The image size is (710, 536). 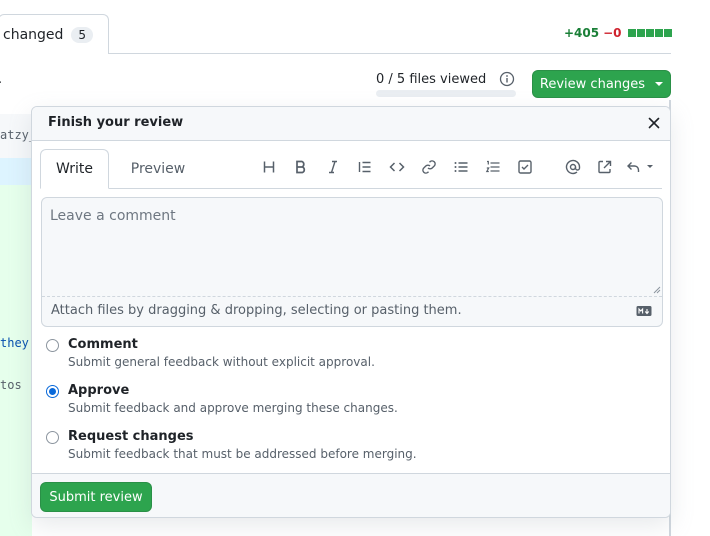 I want to click on review-changes-button: Review changes, so click(x=601, y=84).